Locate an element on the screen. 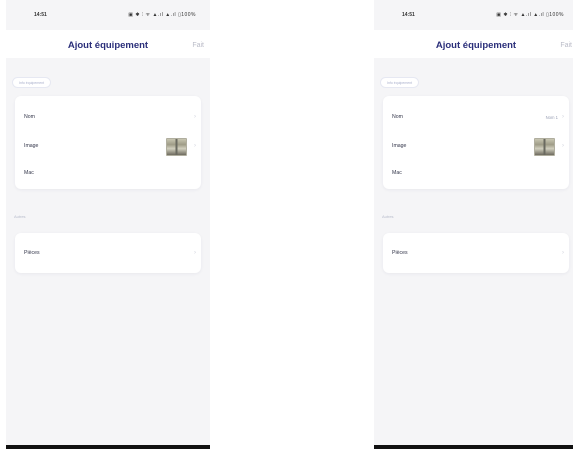  equipment-info-card: Nom › Image › Mac is located at coordinates (108, 142).